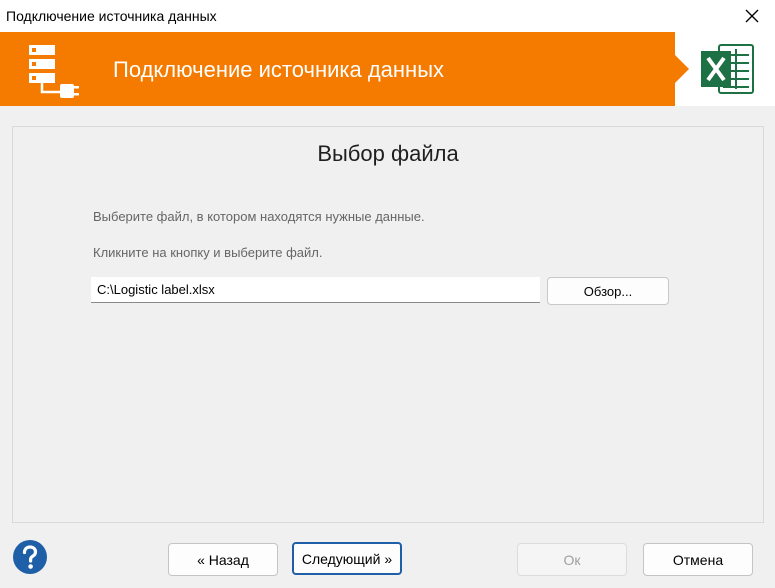 This screenshot has height=588, width=775. Describe the element at coordinates (208, 252) in the screenshot. I see `description-line-2: Кликните на кнопку и выберите файл.` at that location.